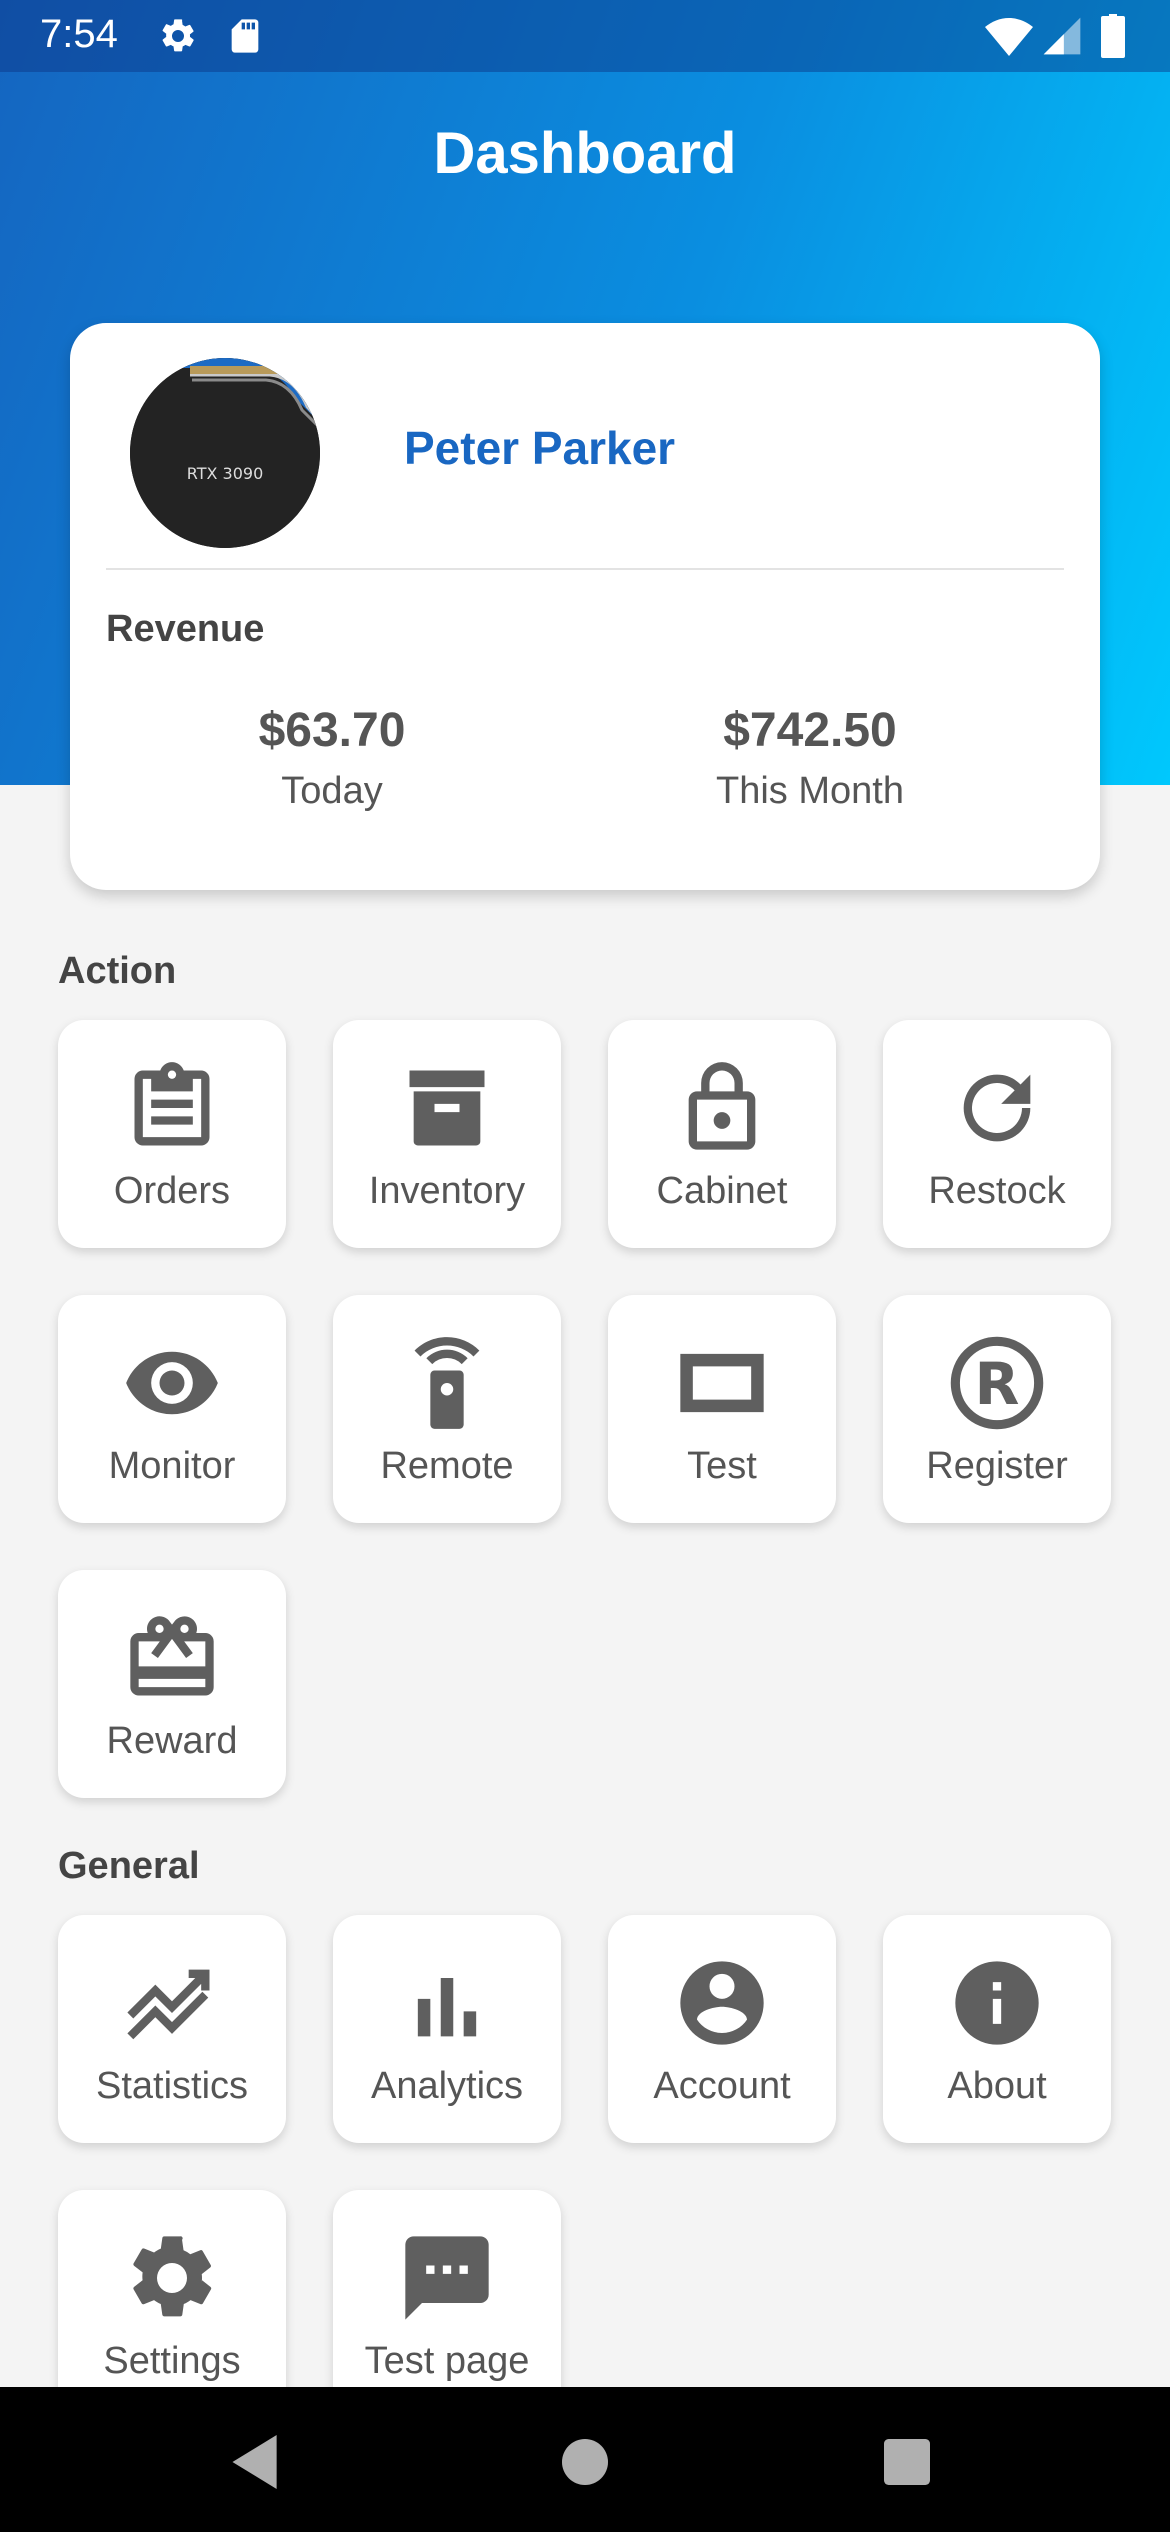  Describe the element at coordinates (172, 1104) in the screenshot. I see `clipboard-icon` at that location.